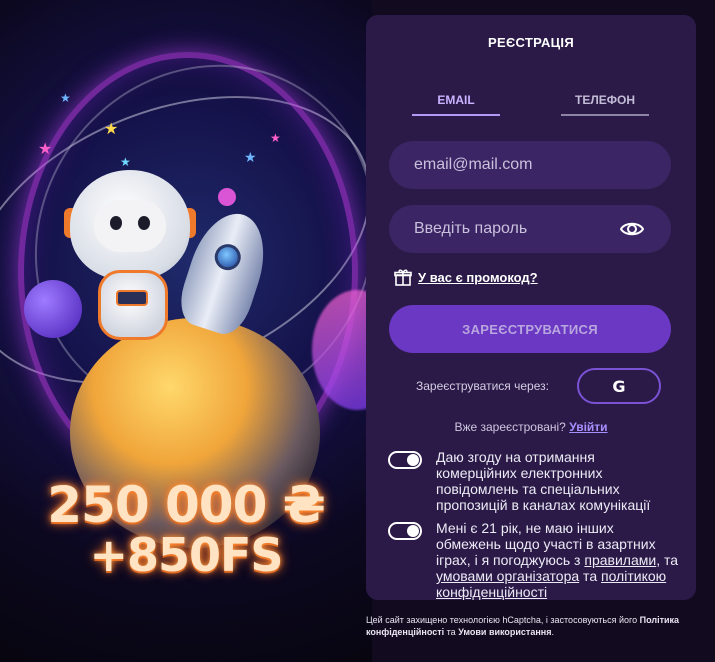 The width and height of the screenshot is (715, 662). I want to click on login-prompt: Вже зареєстровані? Увійти, so click(531, 427).